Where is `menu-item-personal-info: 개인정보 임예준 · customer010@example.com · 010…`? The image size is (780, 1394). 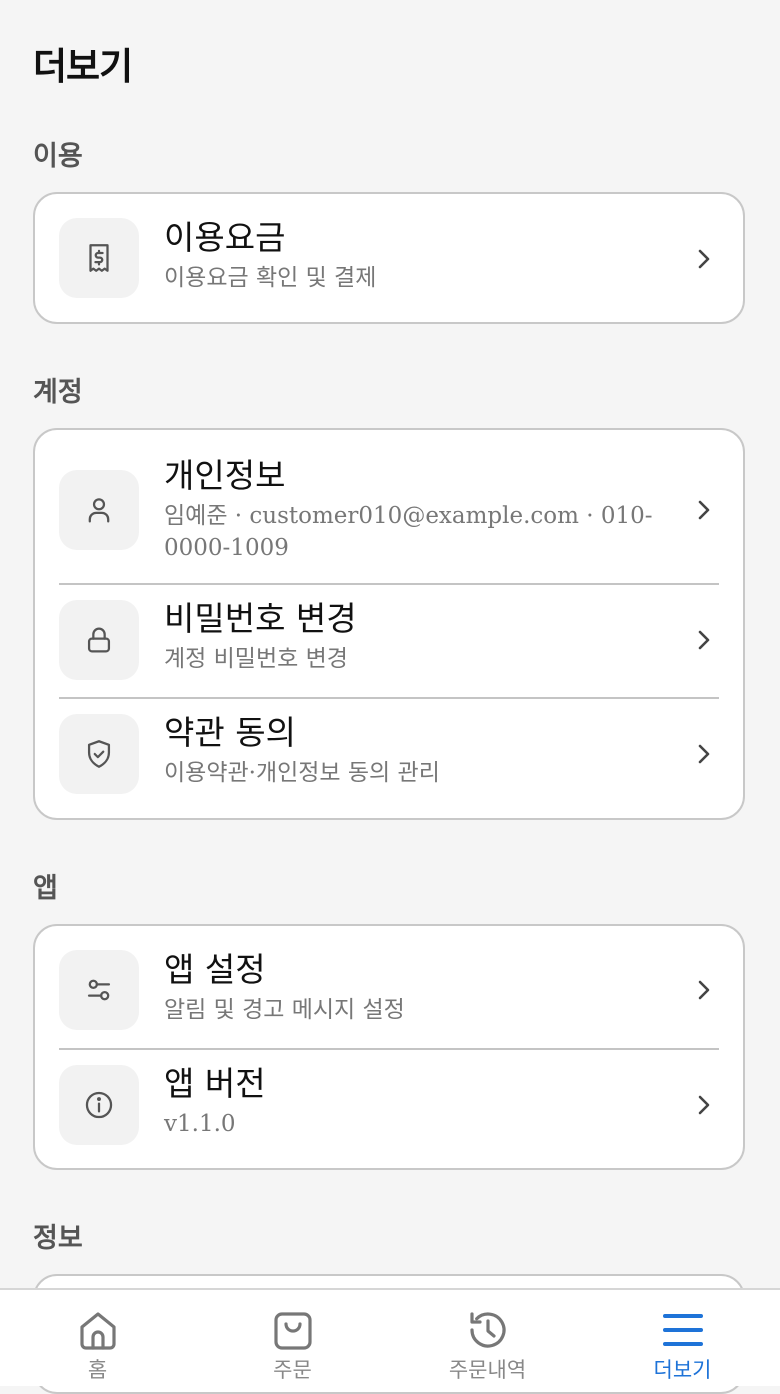
menu-item-personal-info: 개인정보 임예준 · customer010@example.com · 010… is located at coordinates (389, 506).